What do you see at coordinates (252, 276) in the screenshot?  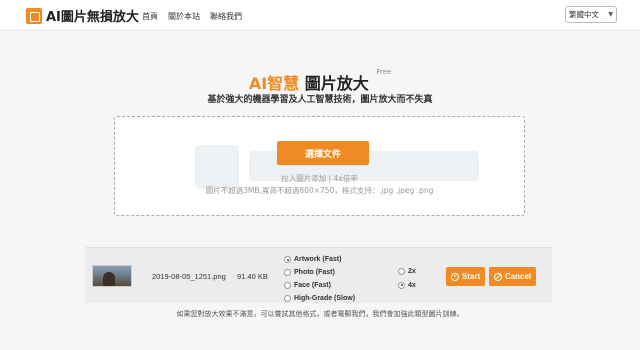 I see `file-size: 91.40 KB` at bounding box center [252, 276].